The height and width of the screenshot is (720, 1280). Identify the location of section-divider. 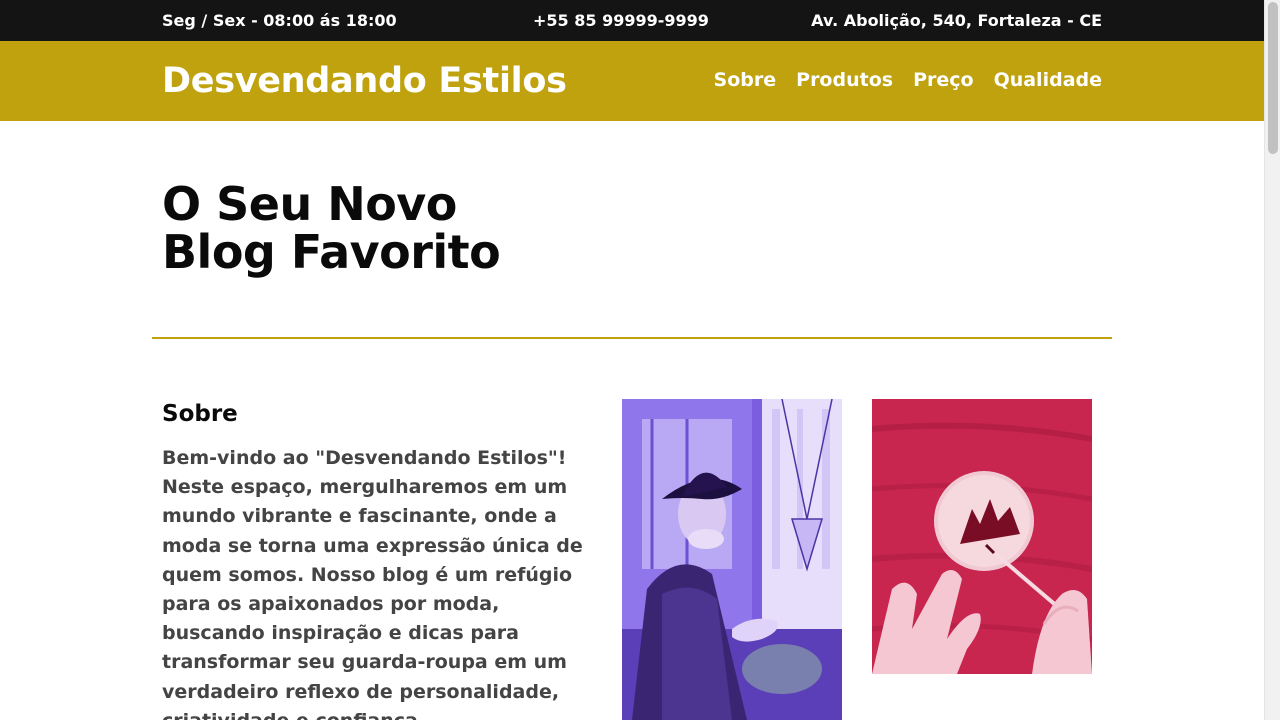
(632, 338).